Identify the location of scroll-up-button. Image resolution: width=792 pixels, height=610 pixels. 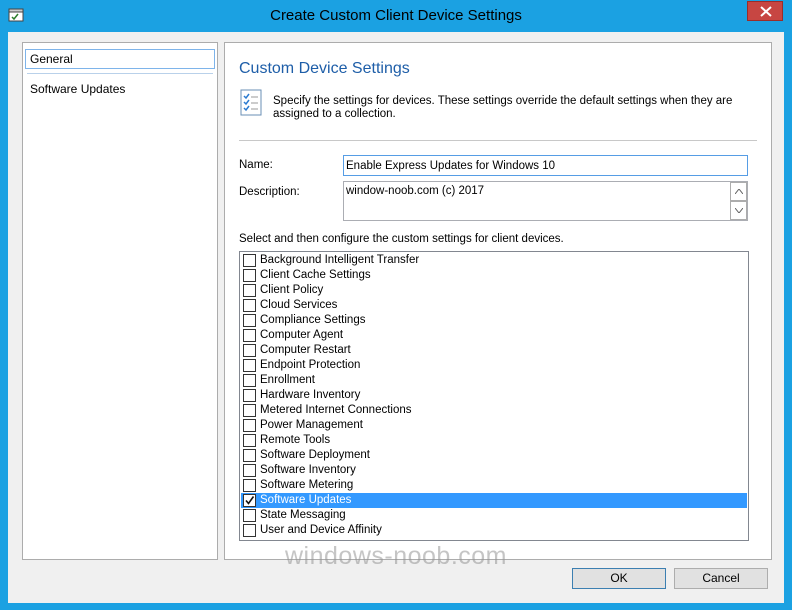
(738, 191).